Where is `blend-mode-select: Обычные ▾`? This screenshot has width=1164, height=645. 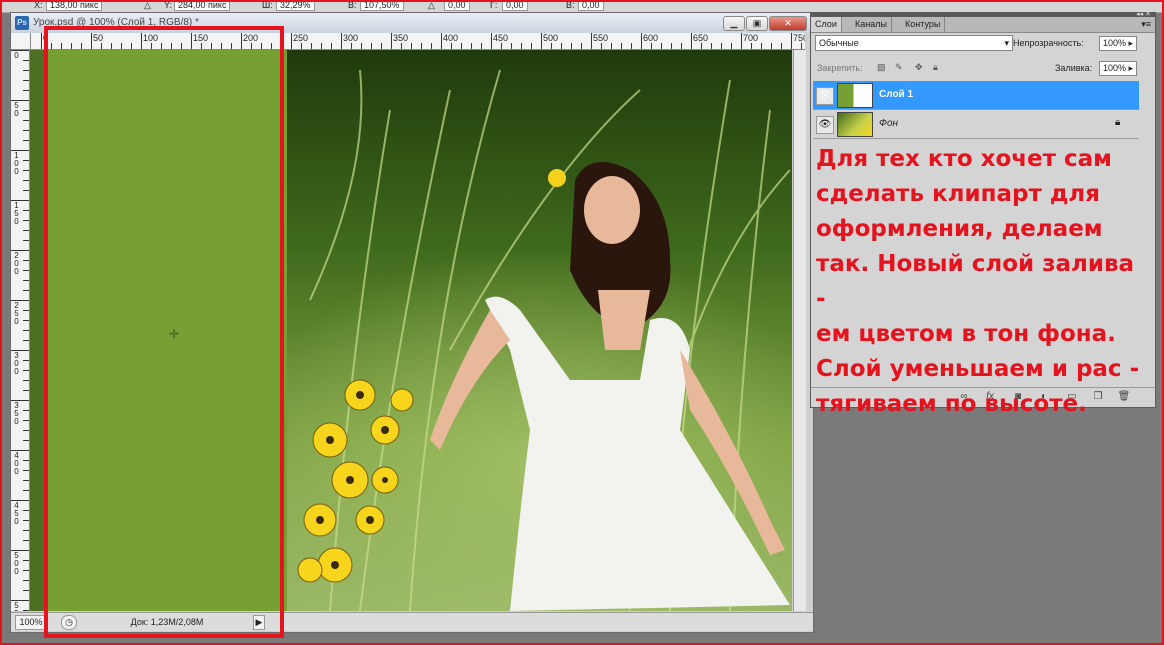
blend-mode-select: Обычные ▾ is located at coordinates (914, 43).